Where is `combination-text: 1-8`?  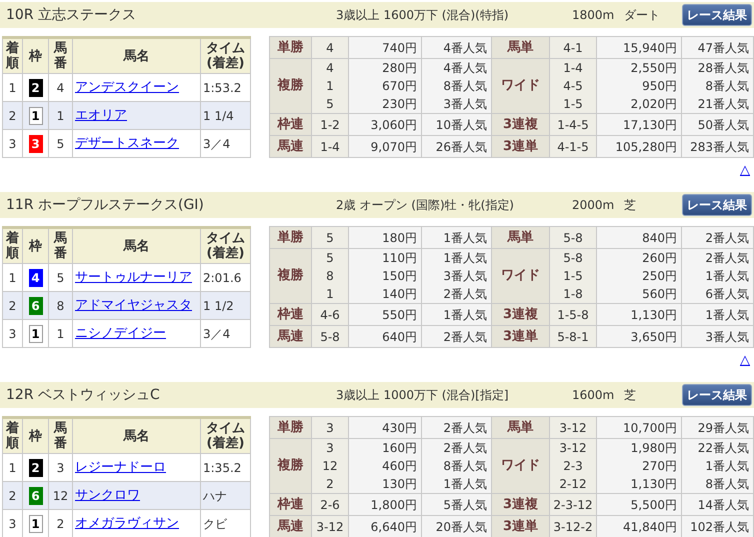 combination-text: 1-8 is located at coordinates (573, 294).